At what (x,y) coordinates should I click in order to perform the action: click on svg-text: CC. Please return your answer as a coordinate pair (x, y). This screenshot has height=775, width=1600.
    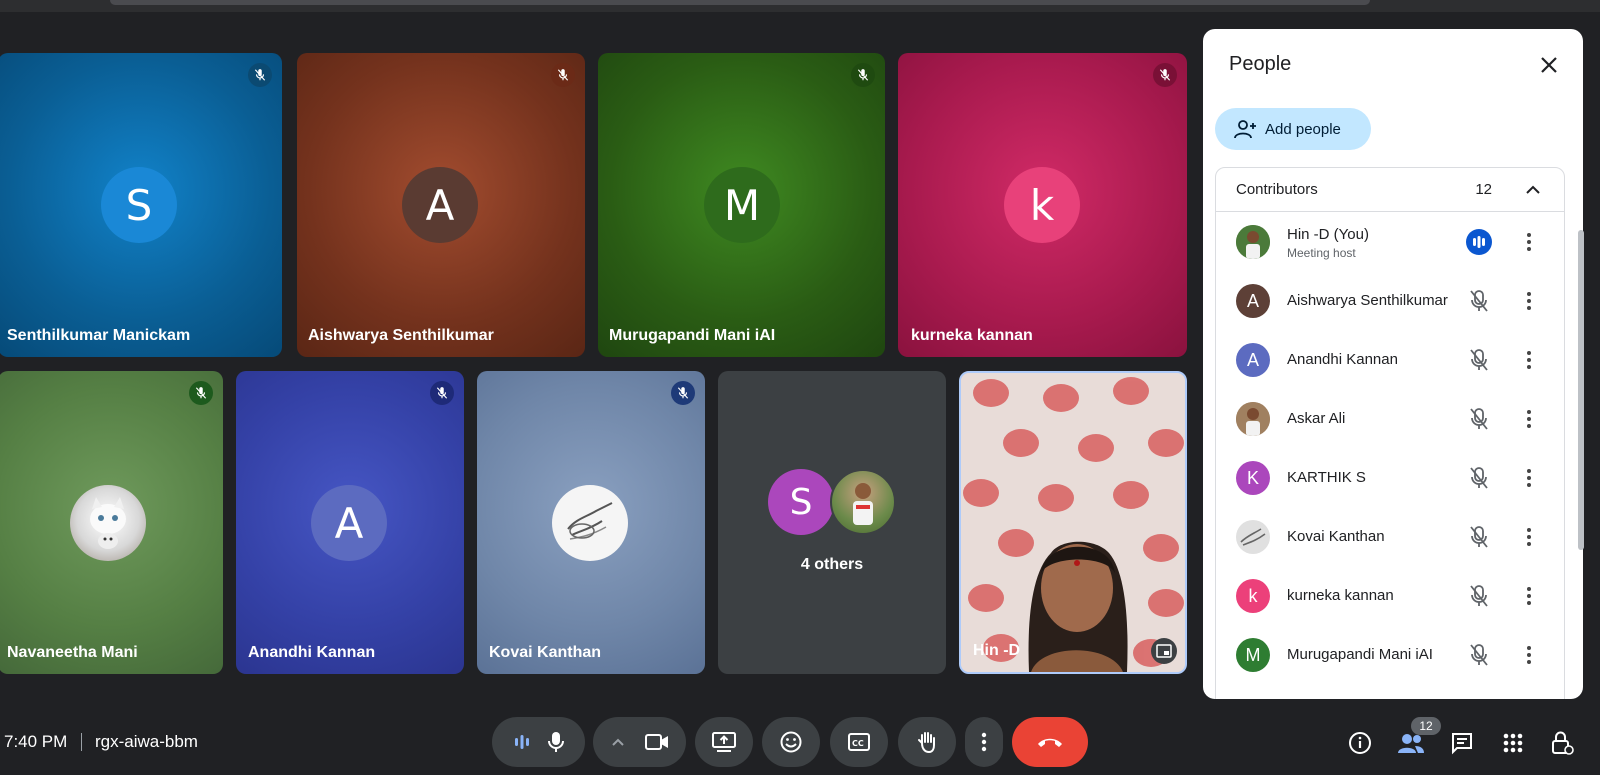
    Looking at the image, I should click on (858, 743).